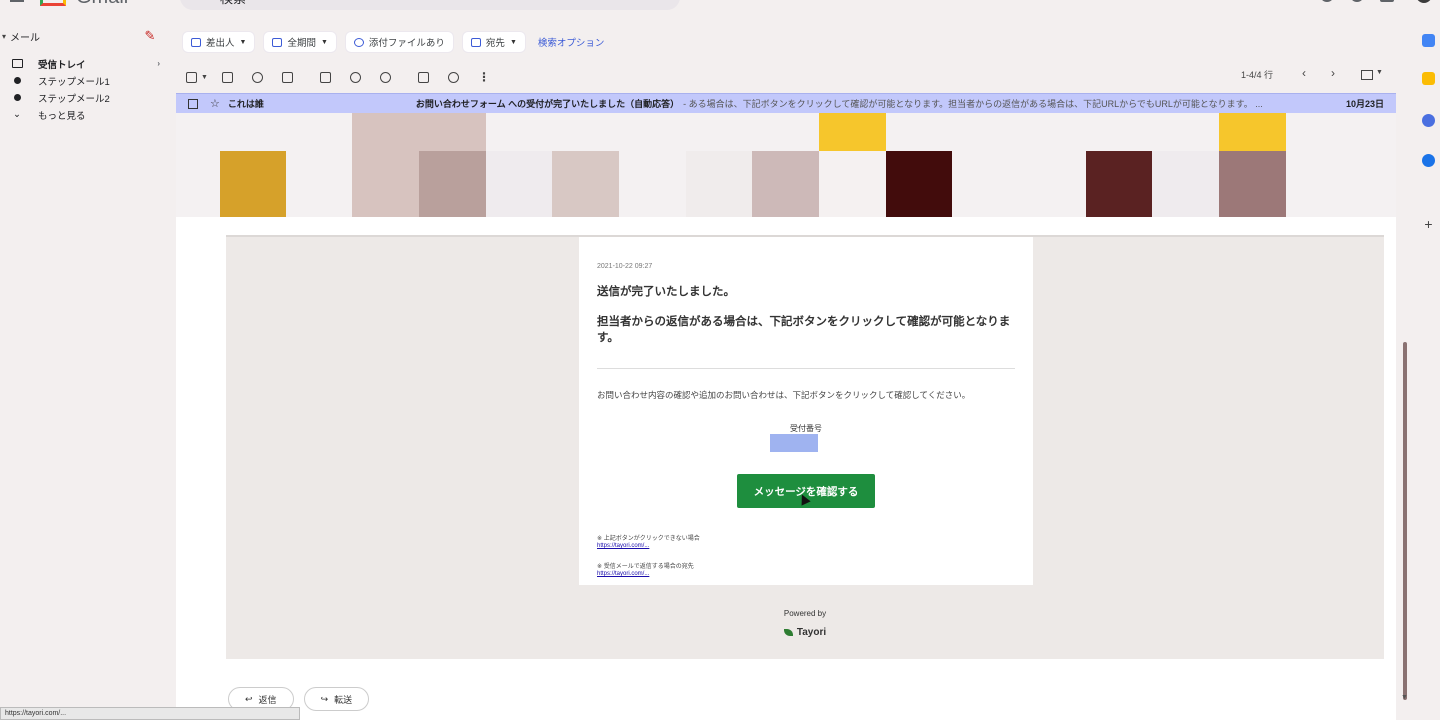 The width and height of the screenshot is (1440, 720). I want to click on tasks-icon, so click(1428, 120).